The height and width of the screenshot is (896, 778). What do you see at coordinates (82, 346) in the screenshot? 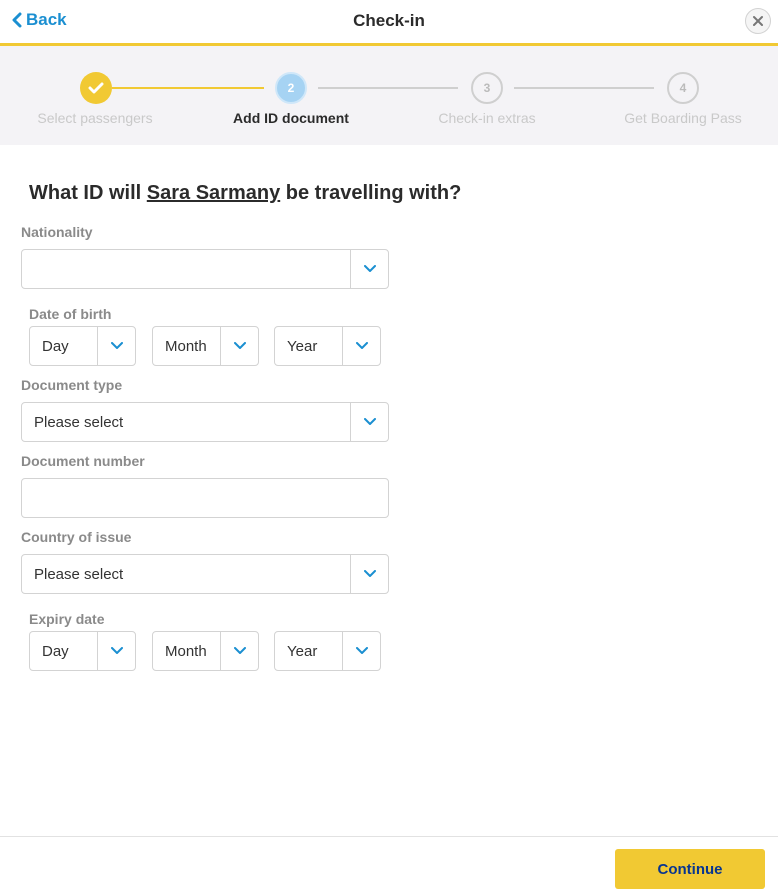
I see `dob-day-select: Day` at bounding box center [82, 346].